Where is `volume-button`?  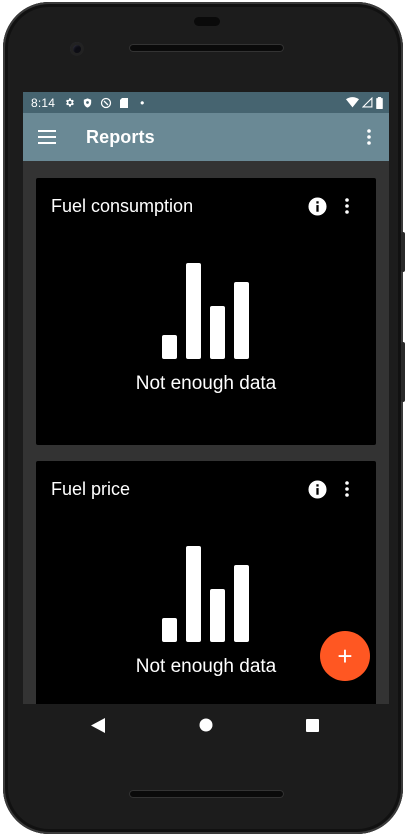 volume-button is located at coordinates (403, 372).